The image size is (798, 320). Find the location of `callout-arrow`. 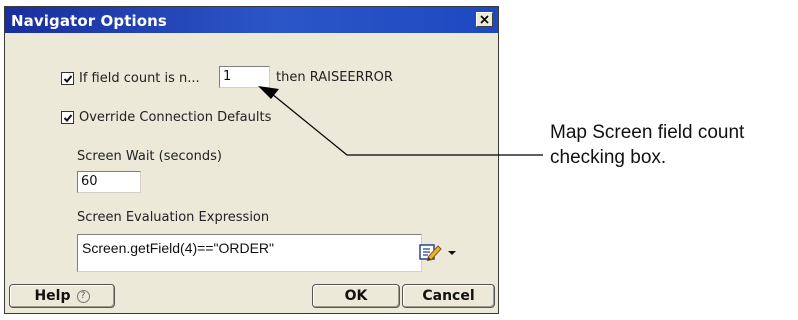

callout-arrow is located at coordinates (400, 121).